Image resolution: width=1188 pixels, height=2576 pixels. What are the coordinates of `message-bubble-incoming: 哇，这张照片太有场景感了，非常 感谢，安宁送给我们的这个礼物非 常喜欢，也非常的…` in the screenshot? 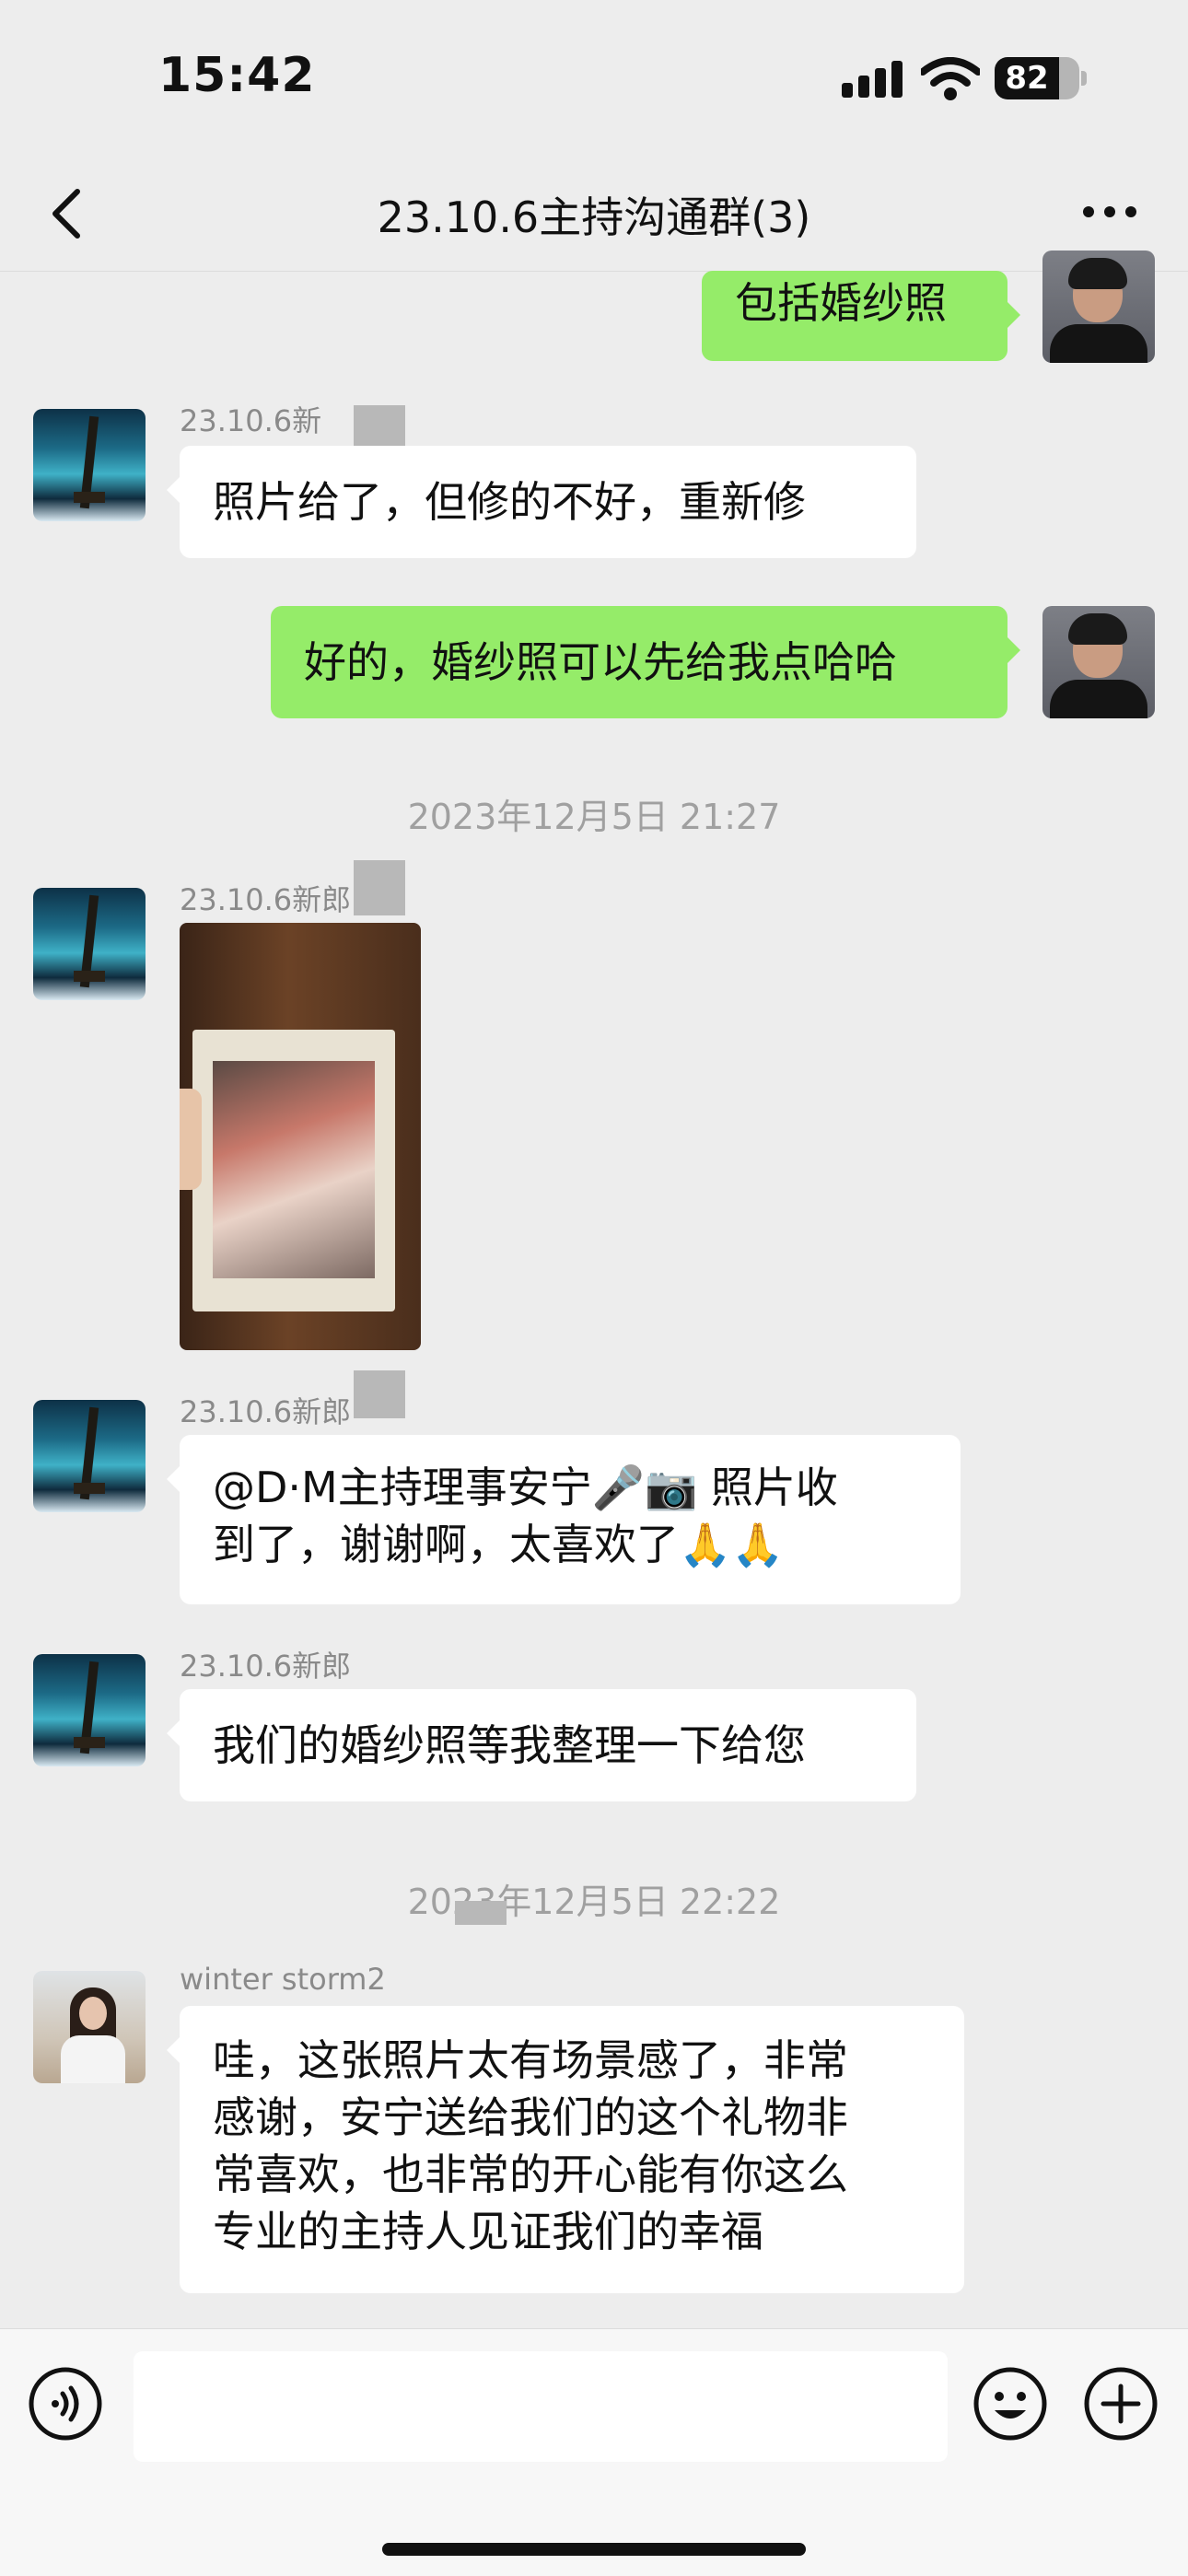 It's located at (565, 2149).